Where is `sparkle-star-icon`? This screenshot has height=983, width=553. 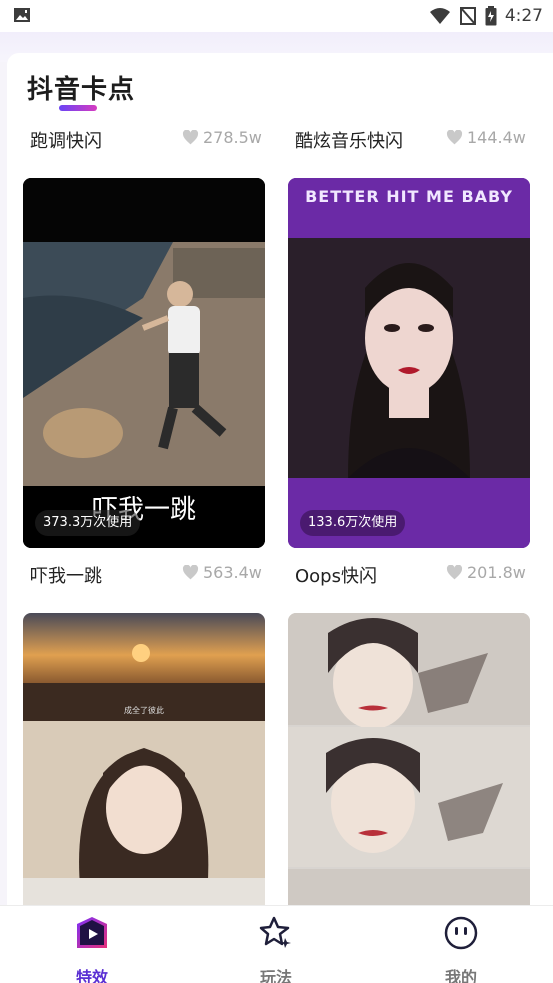
sparkle-star-icon is located at coordinates (275, 932).